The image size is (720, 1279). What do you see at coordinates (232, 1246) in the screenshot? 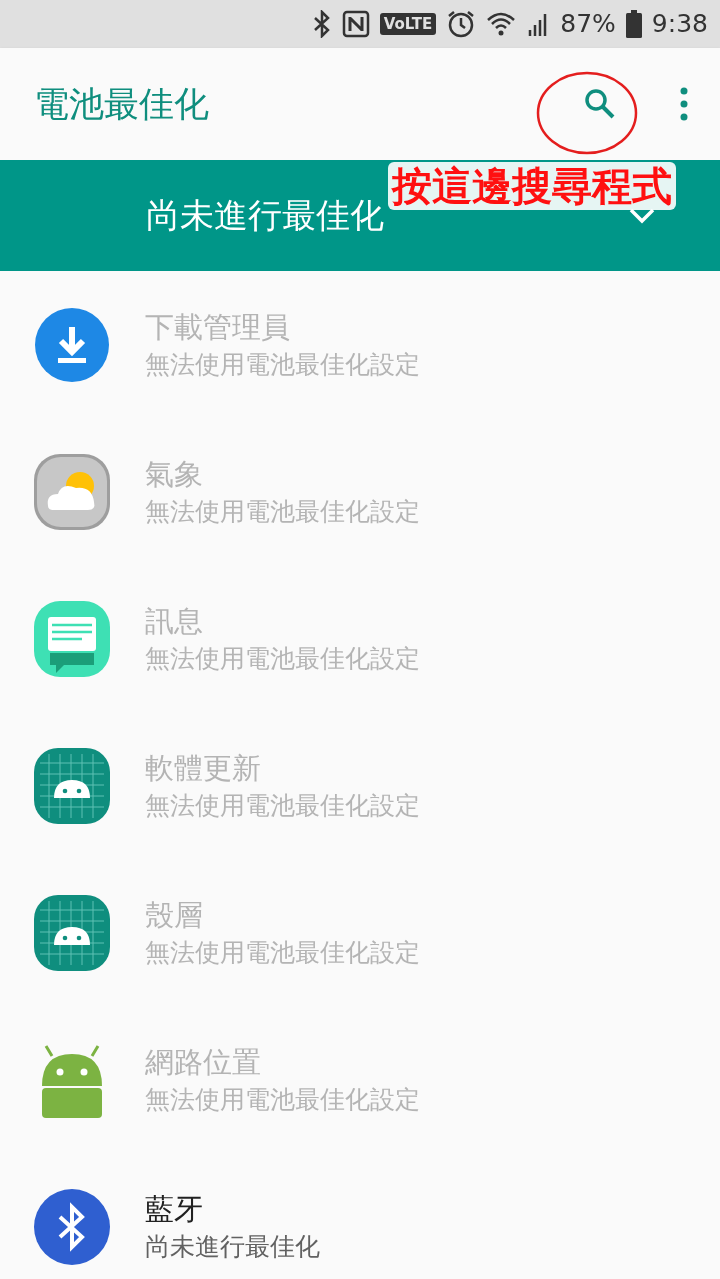
I see `app-status: 尚未進行最佳化` at bounding box center [232, 1246].